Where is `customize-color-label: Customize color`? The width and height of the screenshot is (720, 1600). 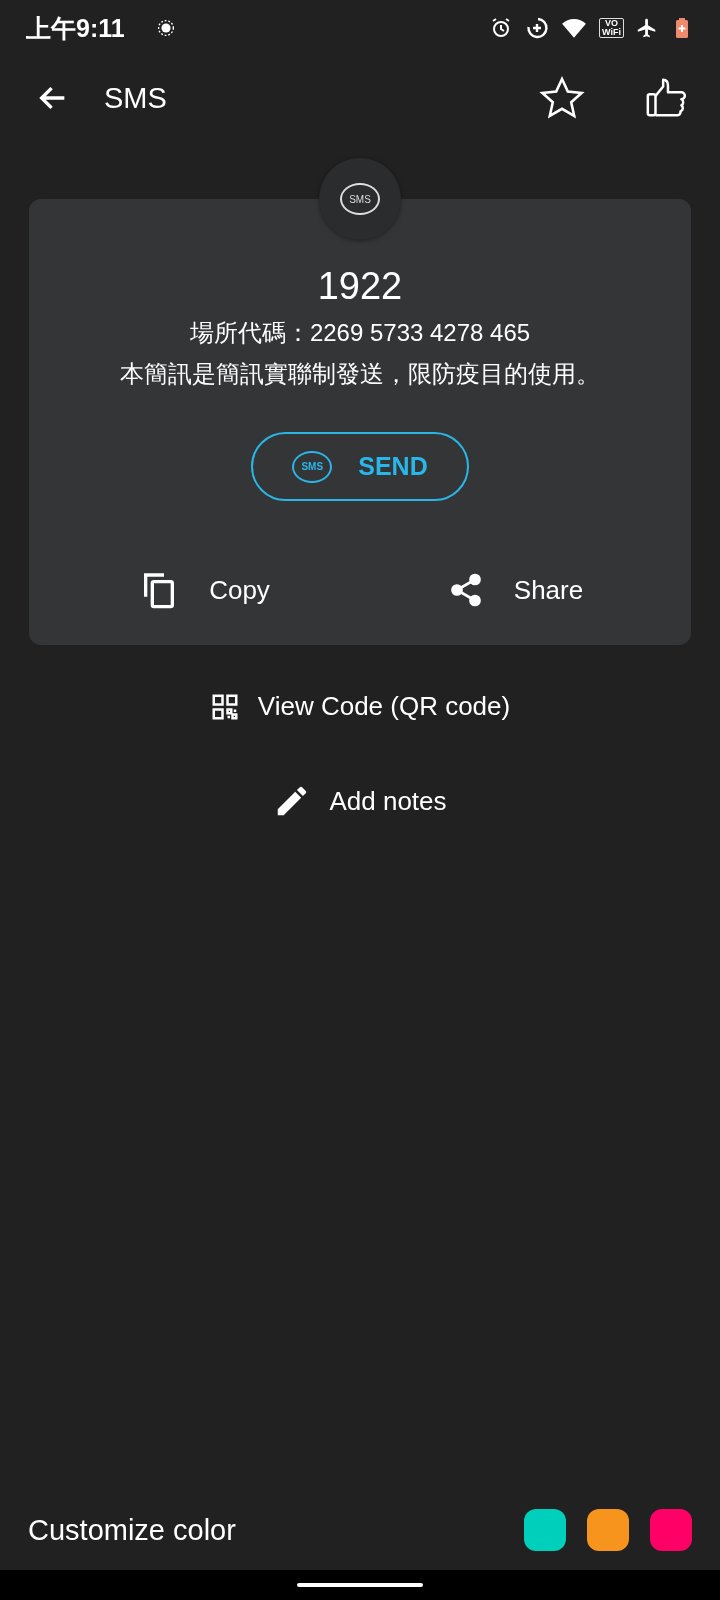
customize-color-label: Customize color is located at coordinates (132, 1530).